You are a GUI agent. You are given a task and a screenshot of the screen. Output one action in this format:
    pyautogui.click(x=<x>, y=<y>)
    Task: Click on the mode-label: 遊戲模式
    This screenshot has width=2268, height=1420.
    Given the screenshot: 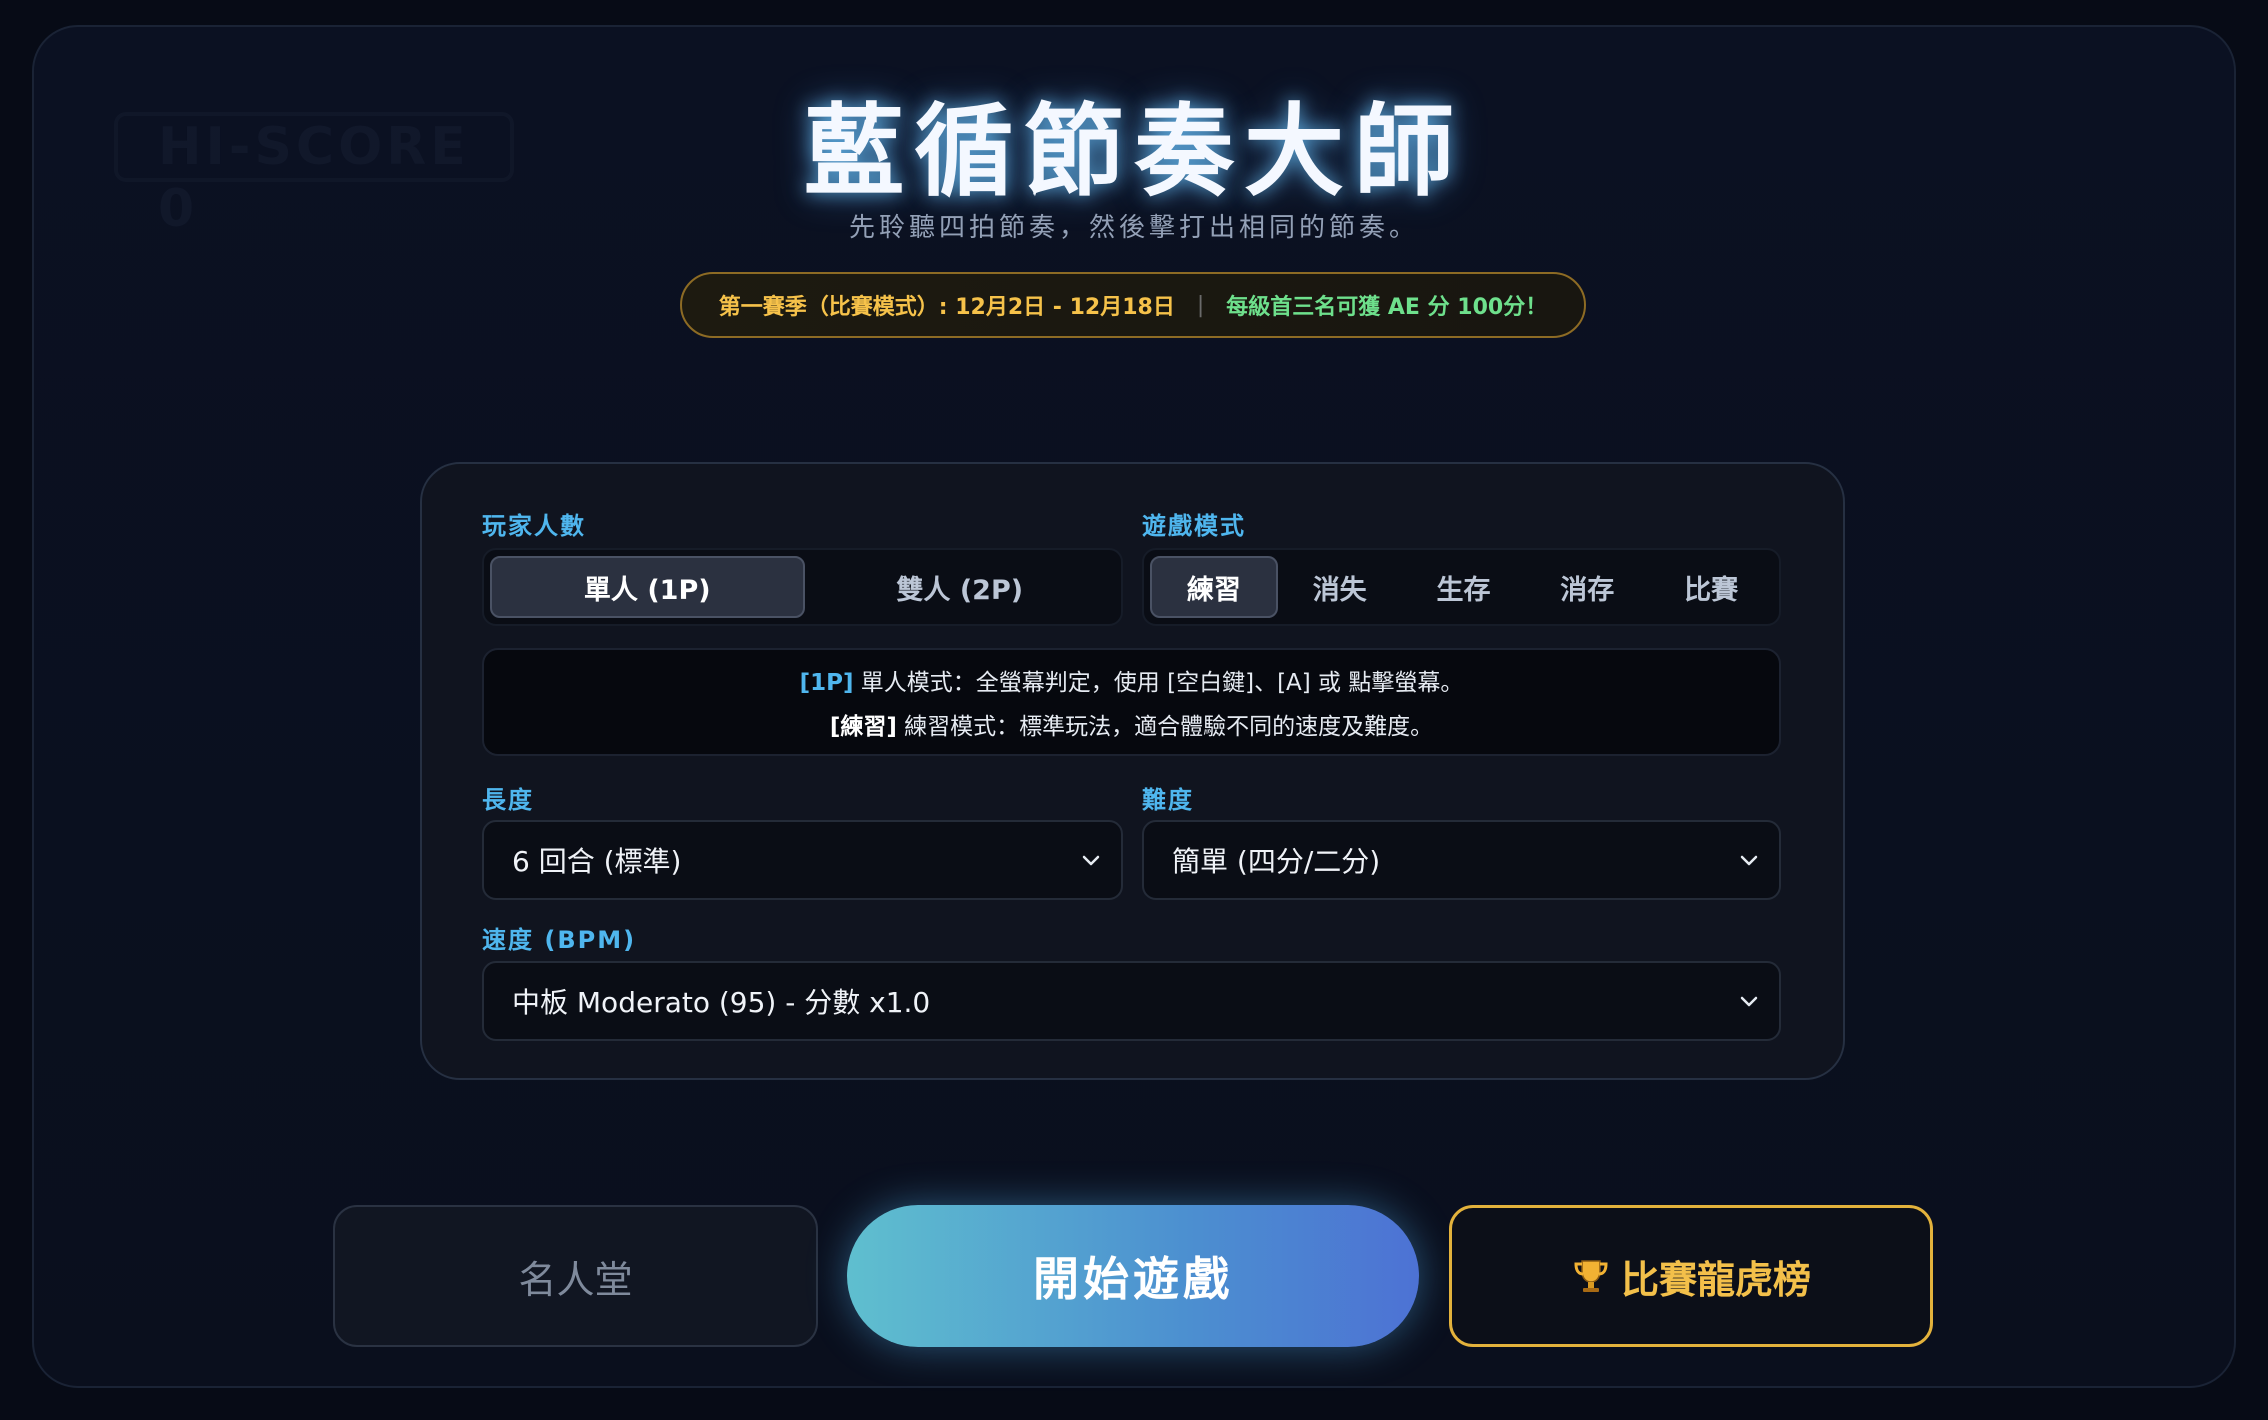 What is the action you would take?
    pyautogui.click(x=1194, y=526)
    